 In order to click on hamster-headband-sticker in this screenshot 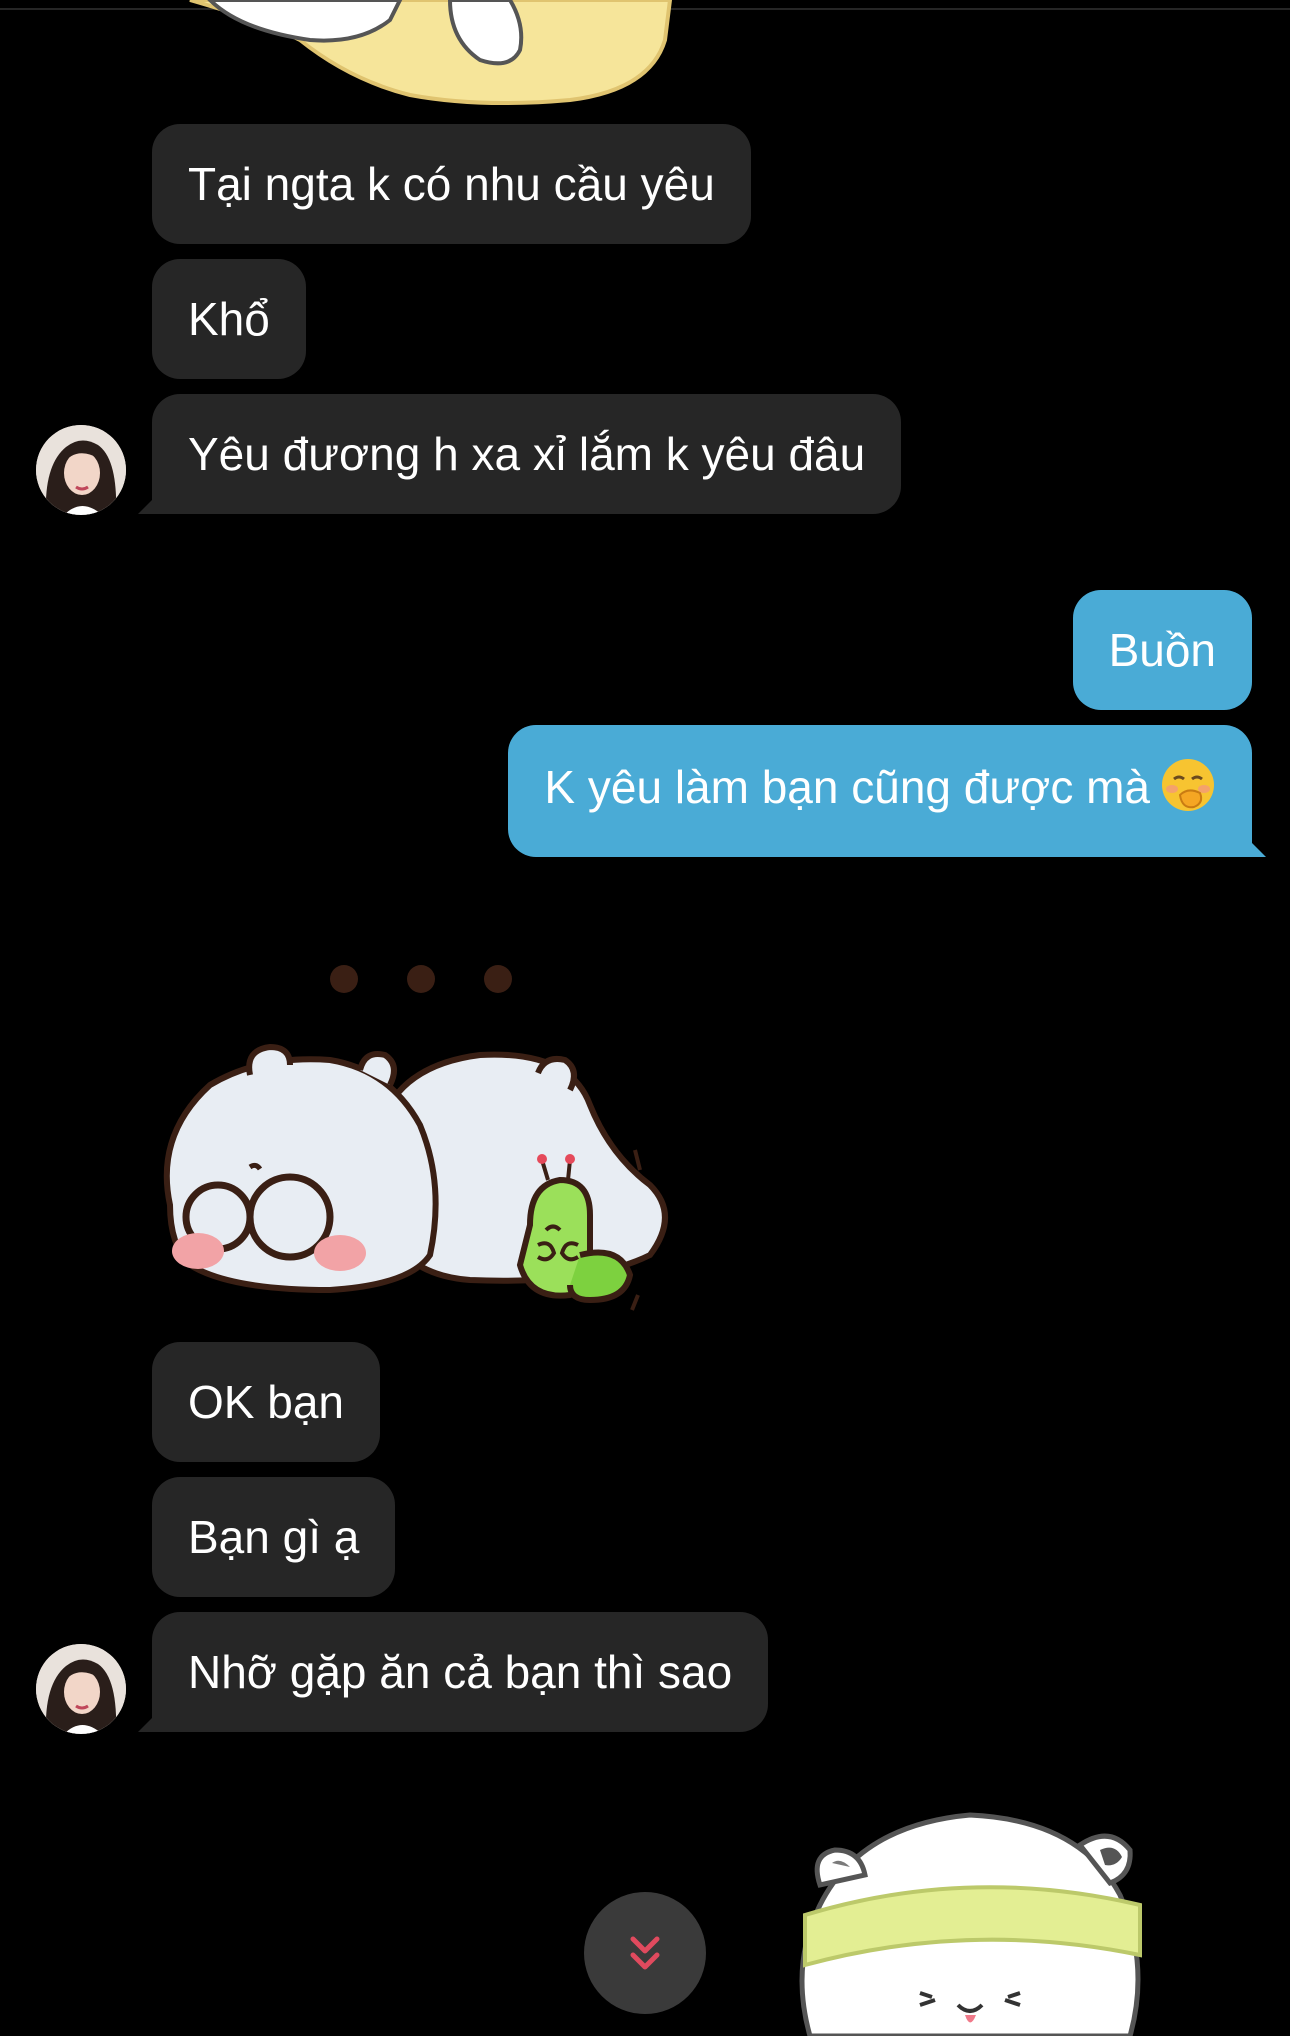, I will do `click(970, 1920)`.